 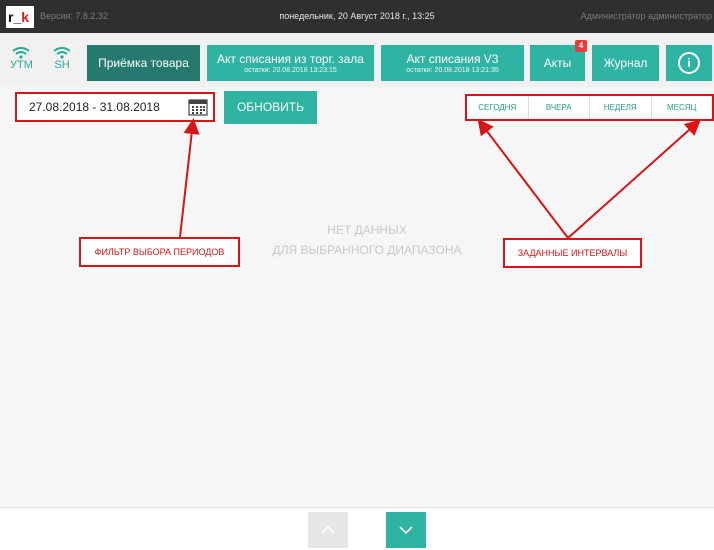 I want to click on bottom-bar, so click(x=357, y=528).